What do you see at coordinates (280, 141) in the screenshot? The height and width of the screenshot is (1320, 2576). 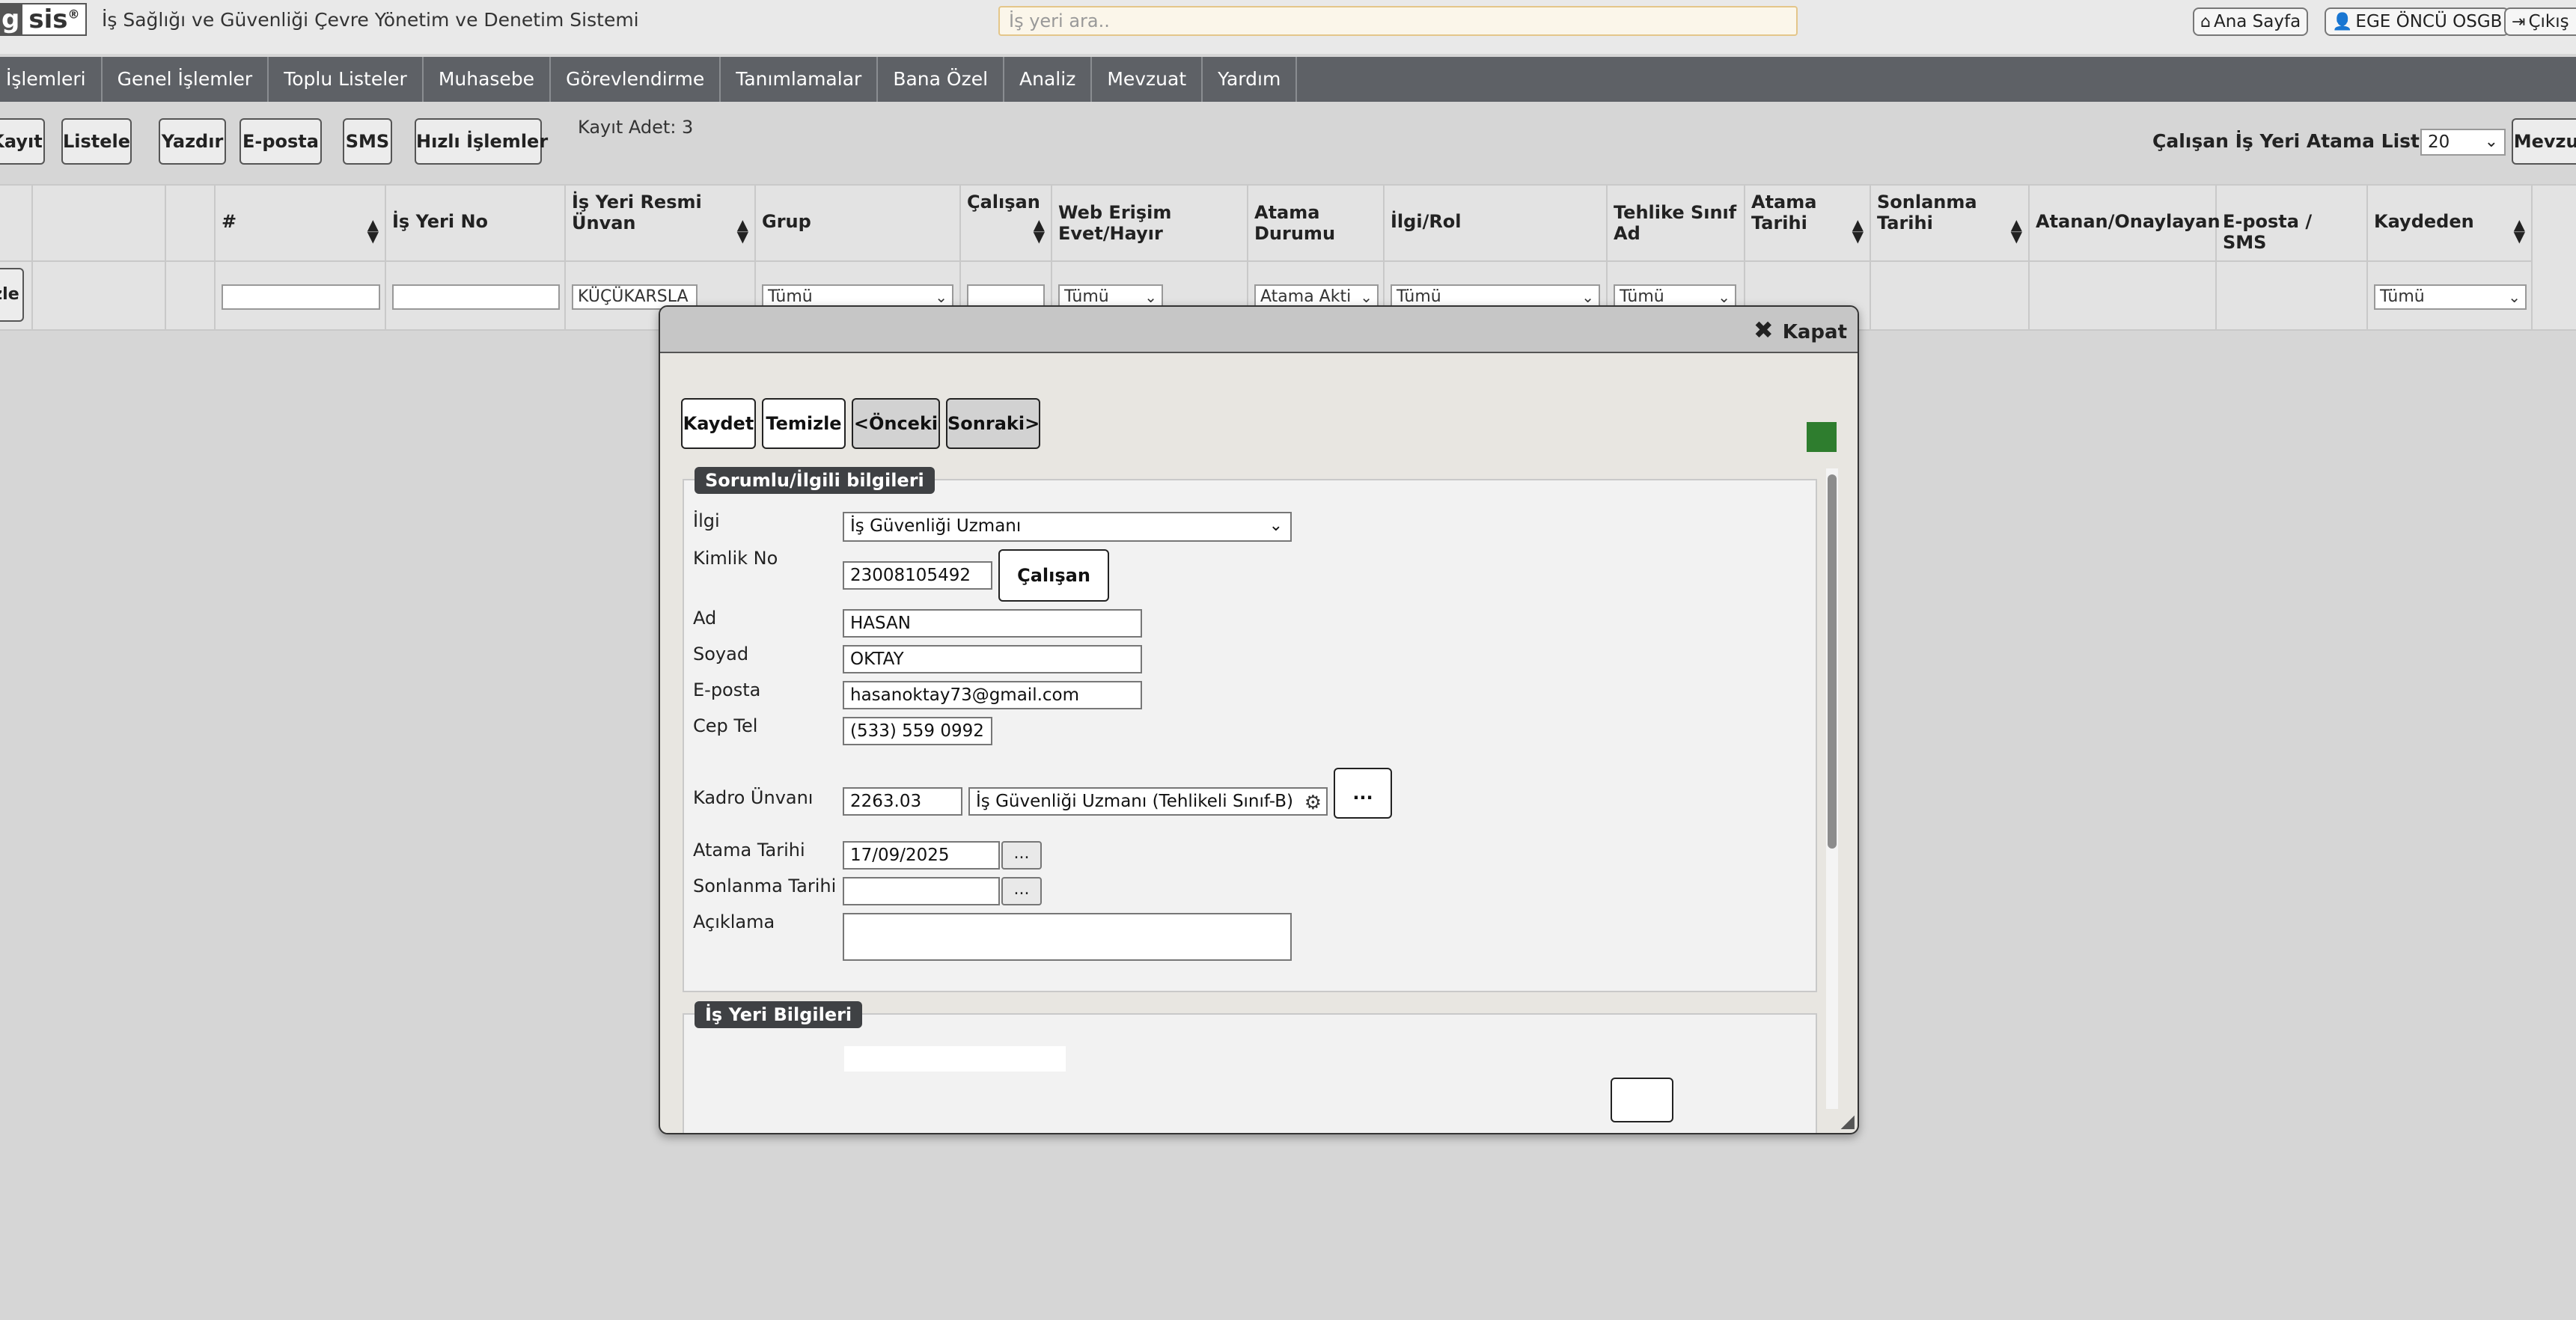 I see `email-button: E-posta` at bounding box center [280, 141].